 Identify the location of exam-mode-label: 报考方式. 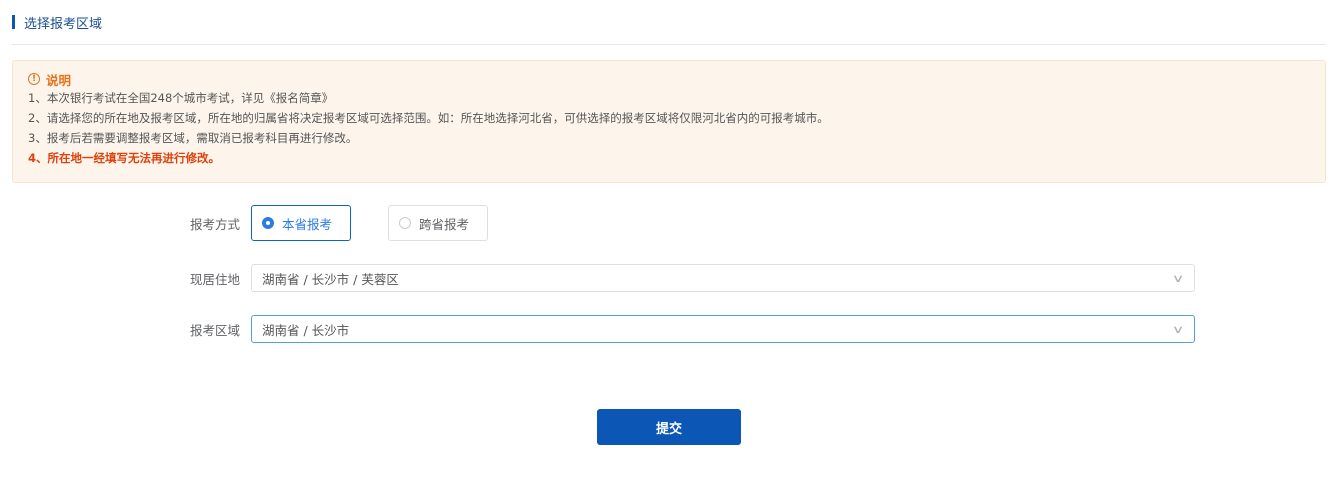
(215, 224).